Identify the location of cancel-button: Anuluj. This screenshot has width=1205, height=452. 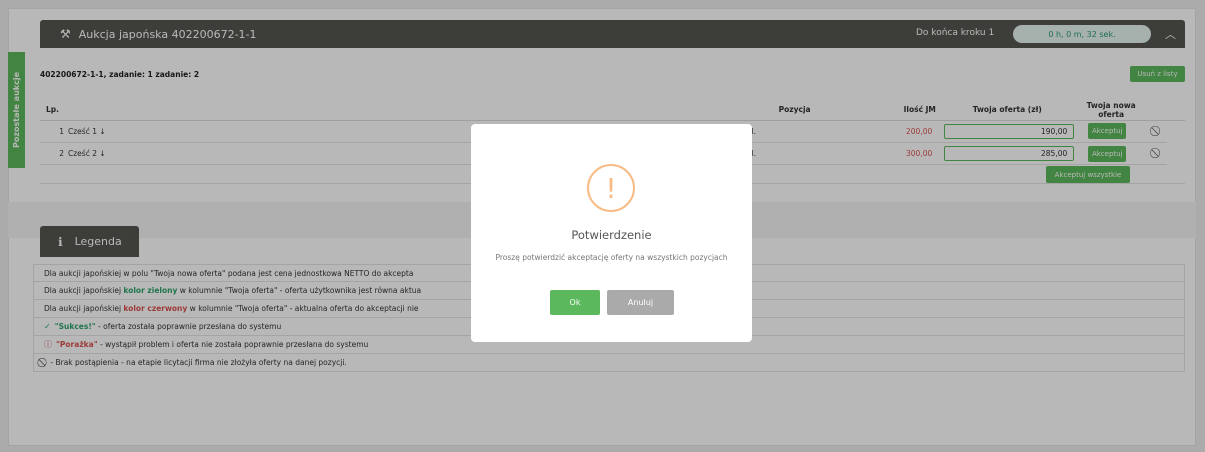
(640, 302).